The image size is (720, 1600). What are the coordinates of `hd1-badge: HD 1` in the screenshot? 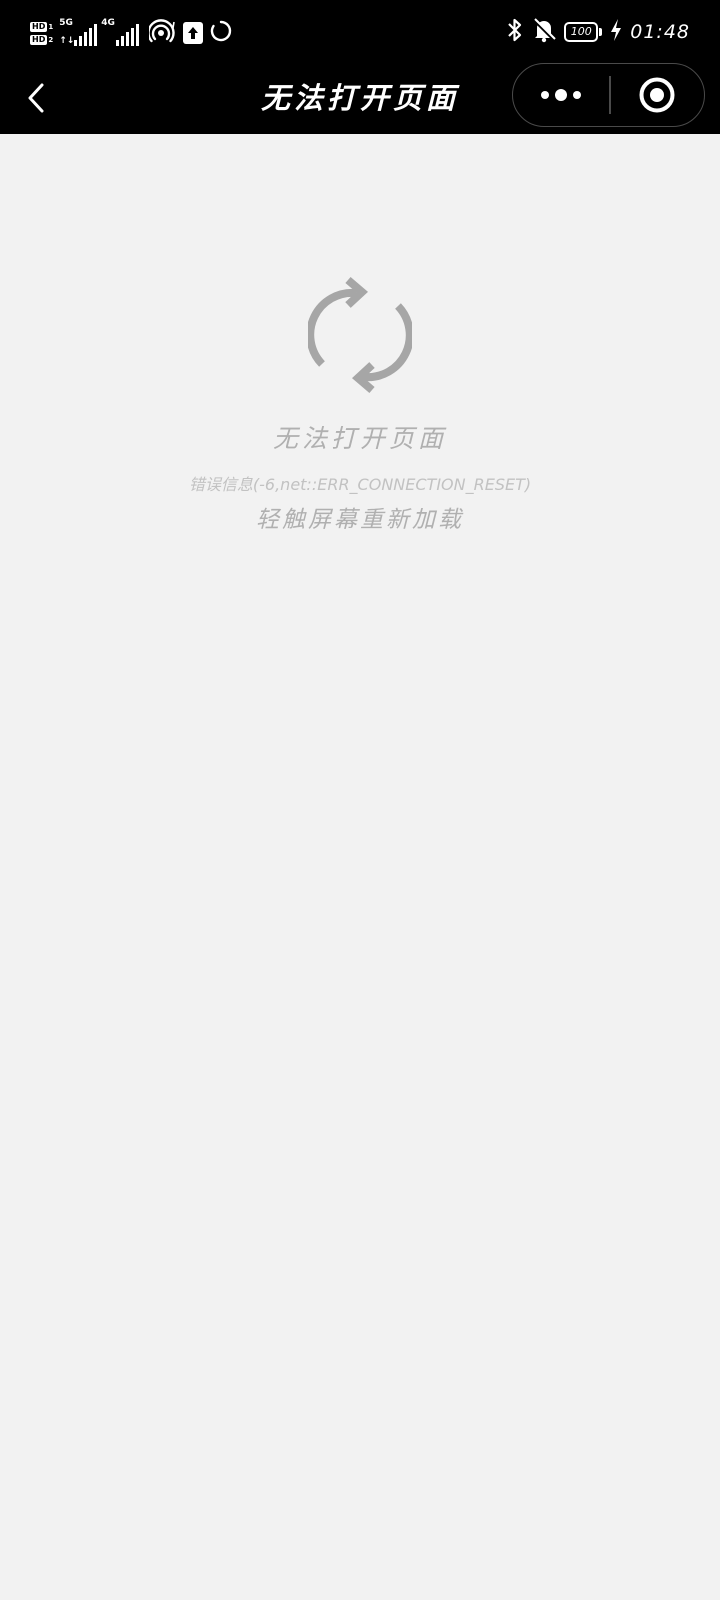 It's located at (42, 26).